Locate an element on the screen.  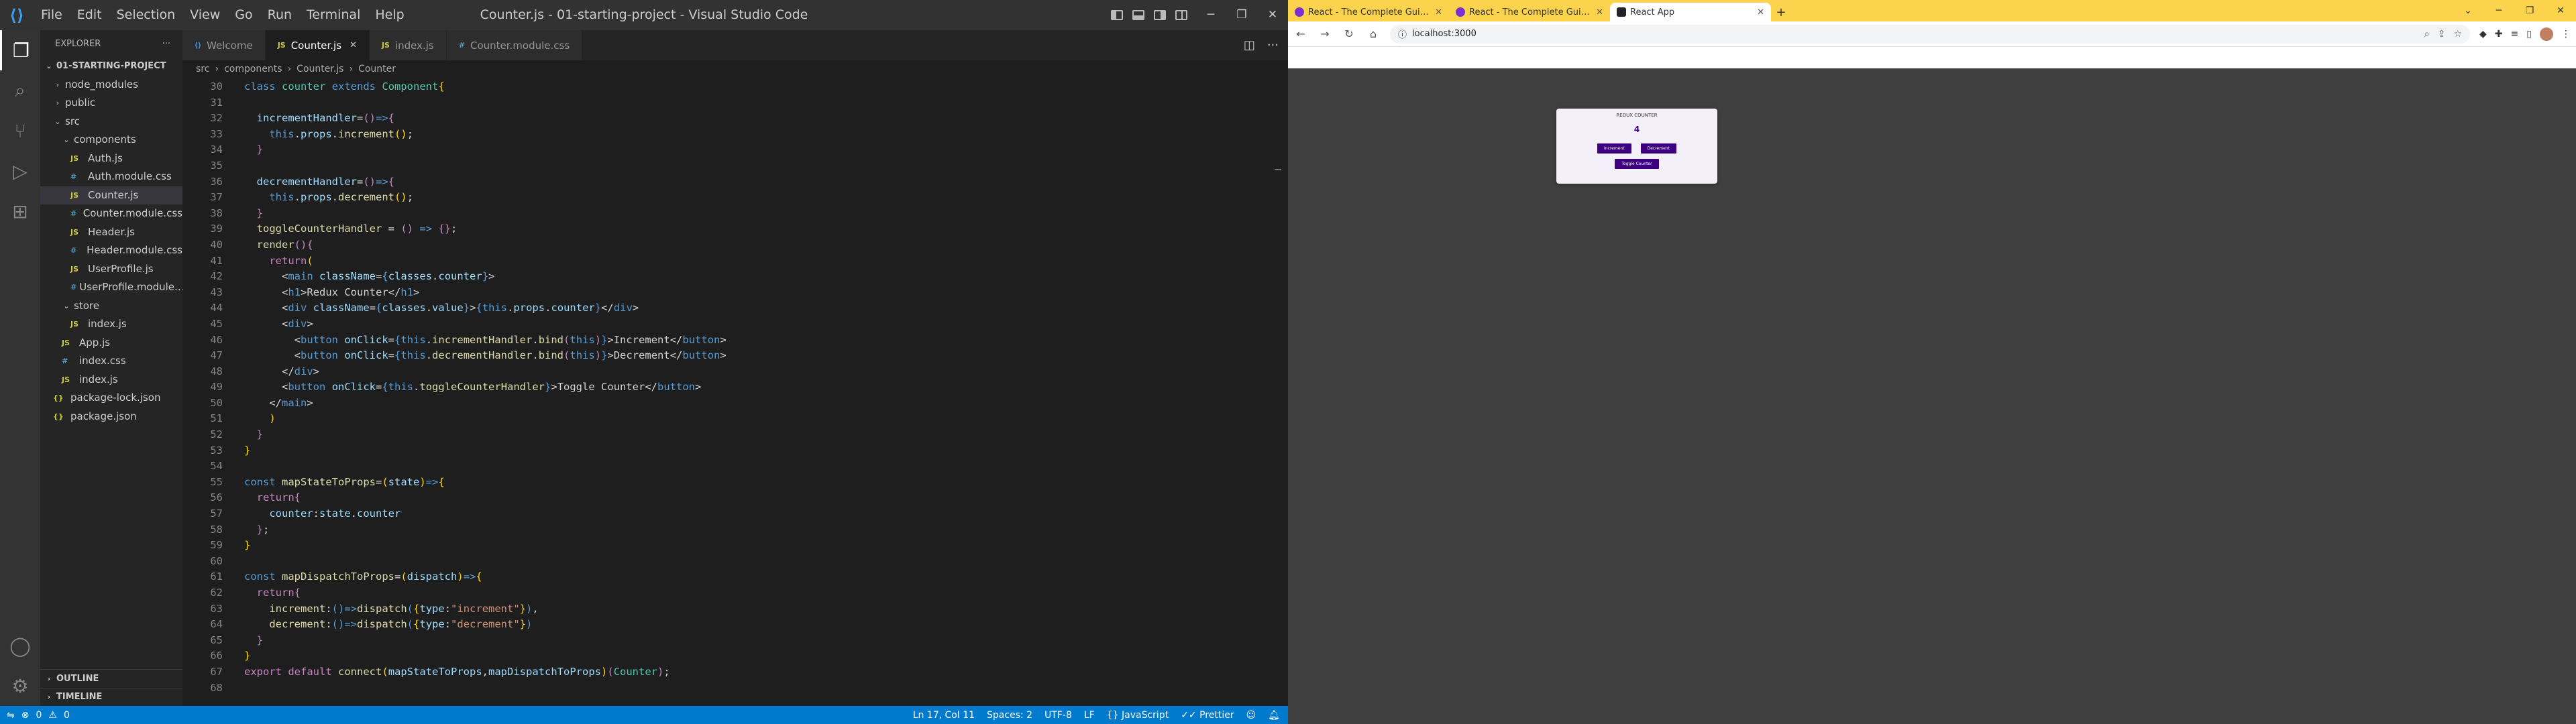
media-control-icon: ≡ is located at coordinates (2515, 34).